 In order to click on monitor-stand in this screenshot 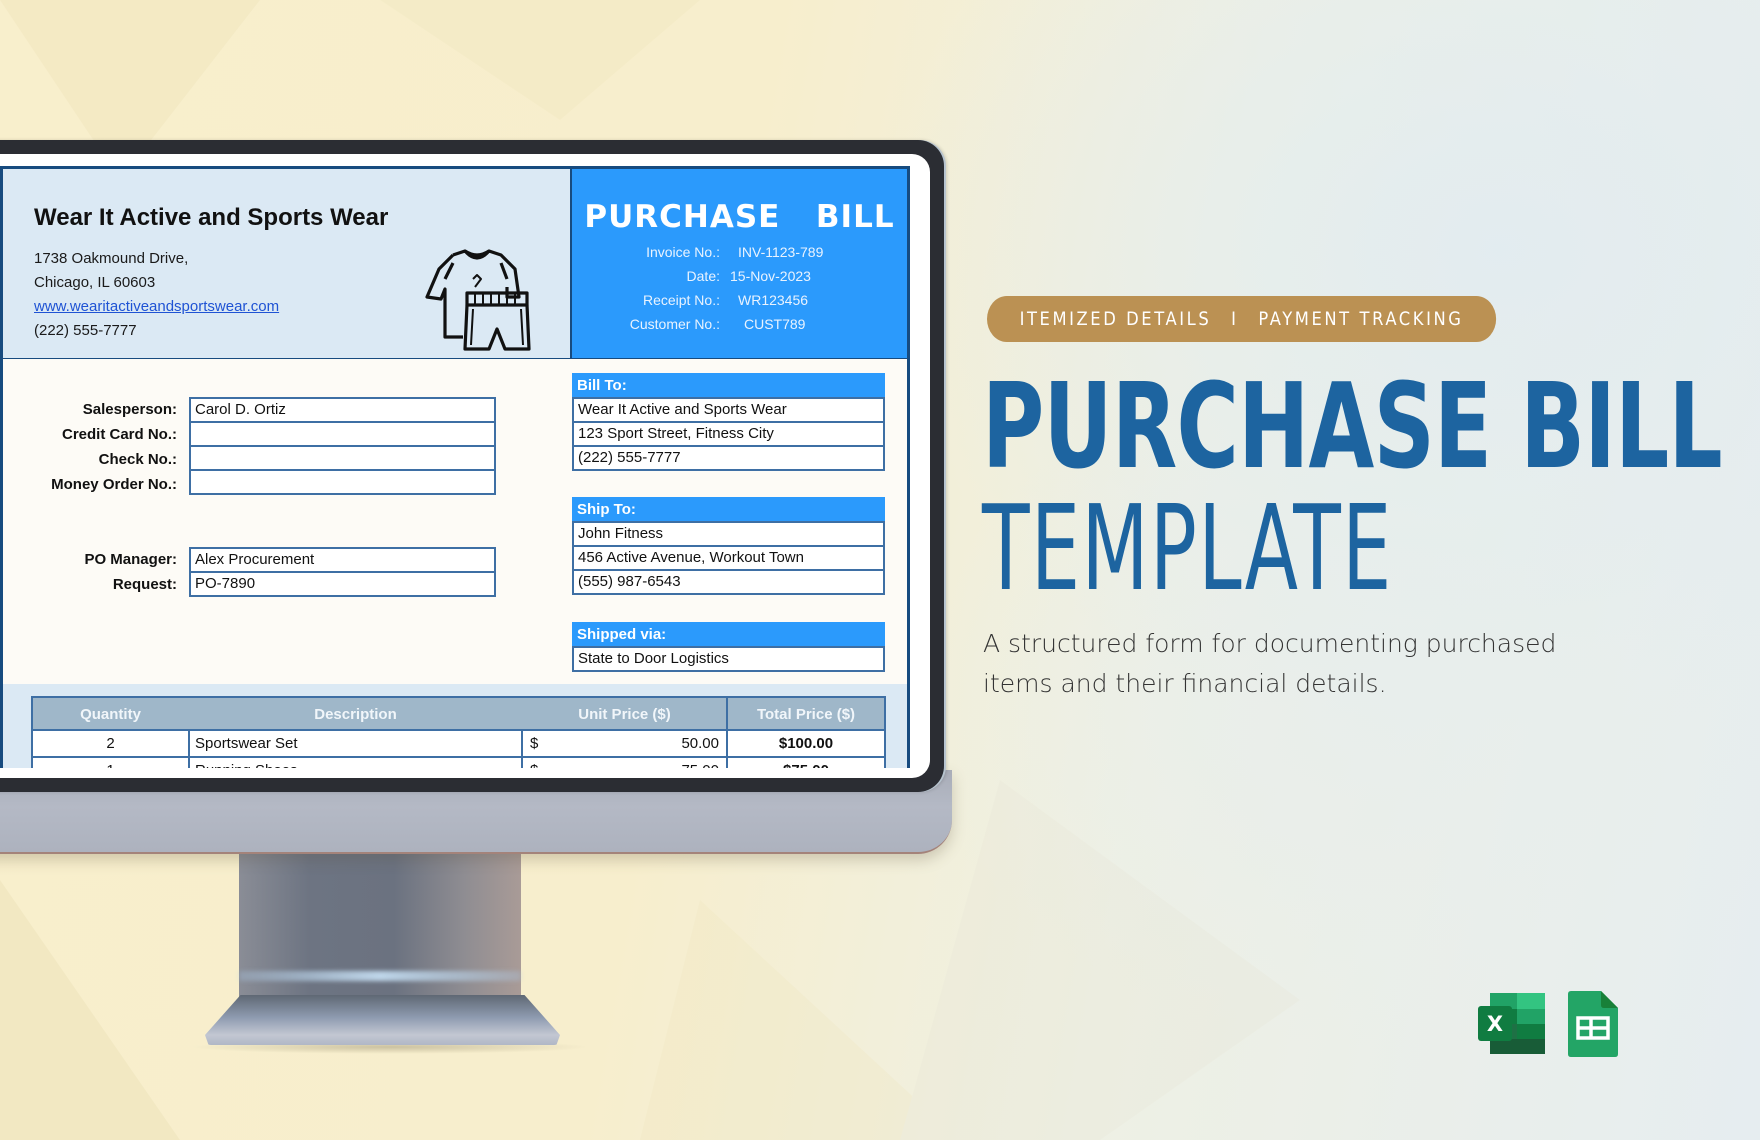, I will do `click(380, 928)`.